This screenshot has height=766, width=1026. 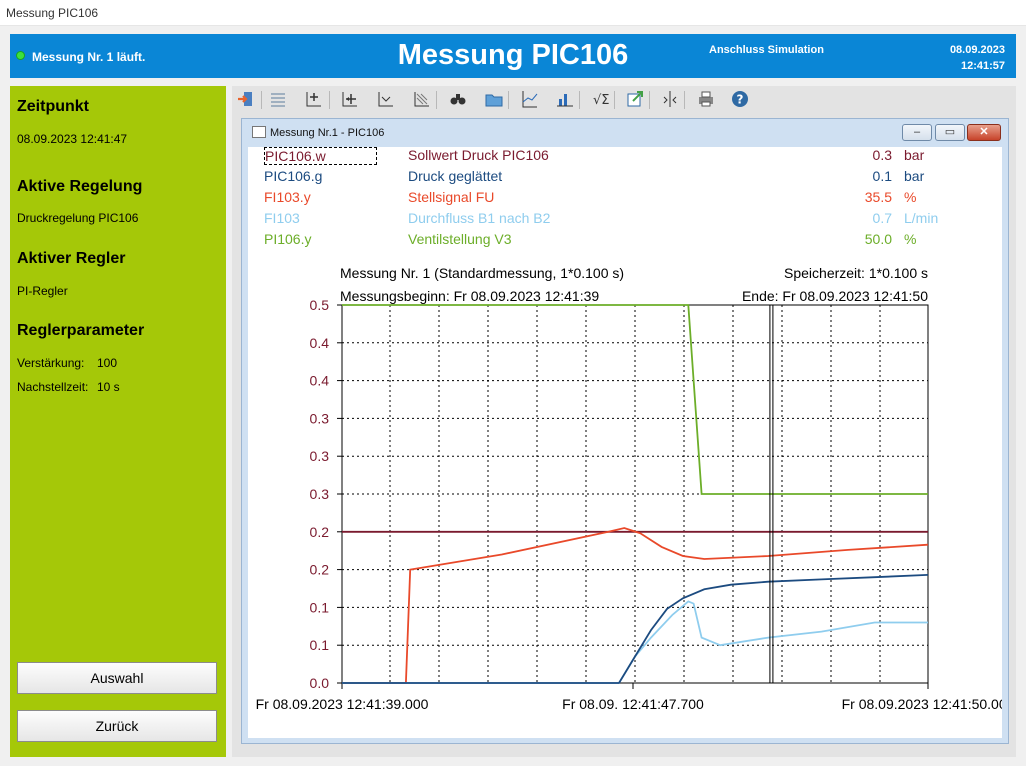 What do you see at coordinates (117, 726) in the screenshot?
I see `back-button: Zurück` at bounding box center [117, 726].